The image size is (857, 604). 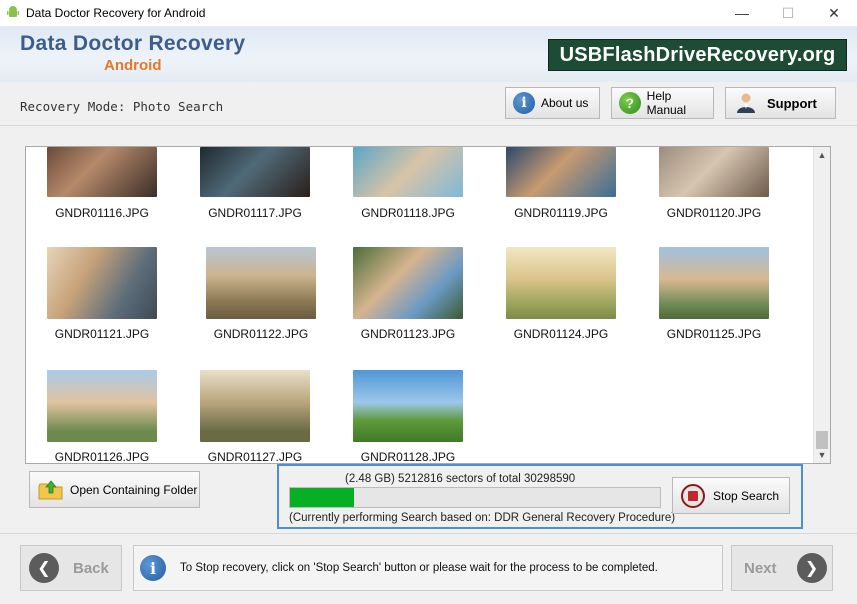 What do you see at coordinates (91, 568) in the screenshot?
I see `back-label: Back` at bounding box center [91, 568].